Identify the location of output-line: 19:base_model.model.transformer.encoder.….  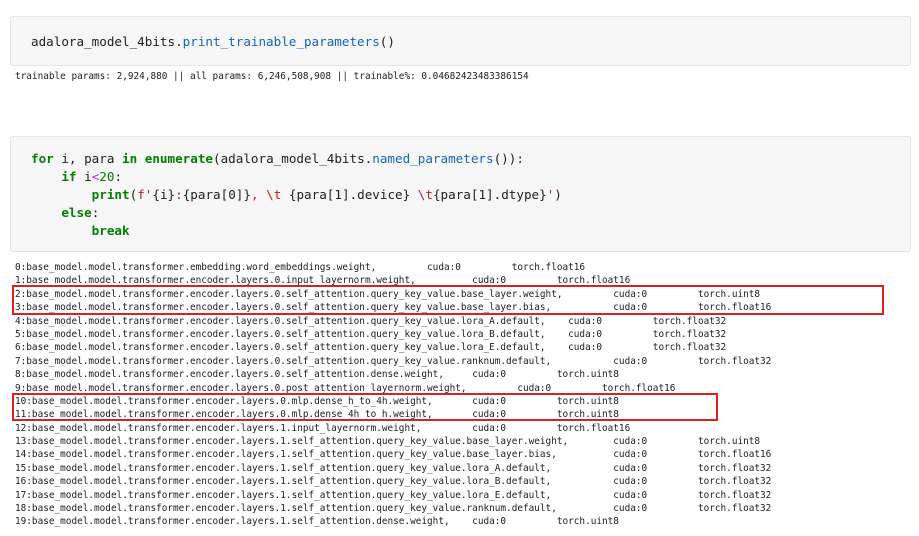
(317, 522).